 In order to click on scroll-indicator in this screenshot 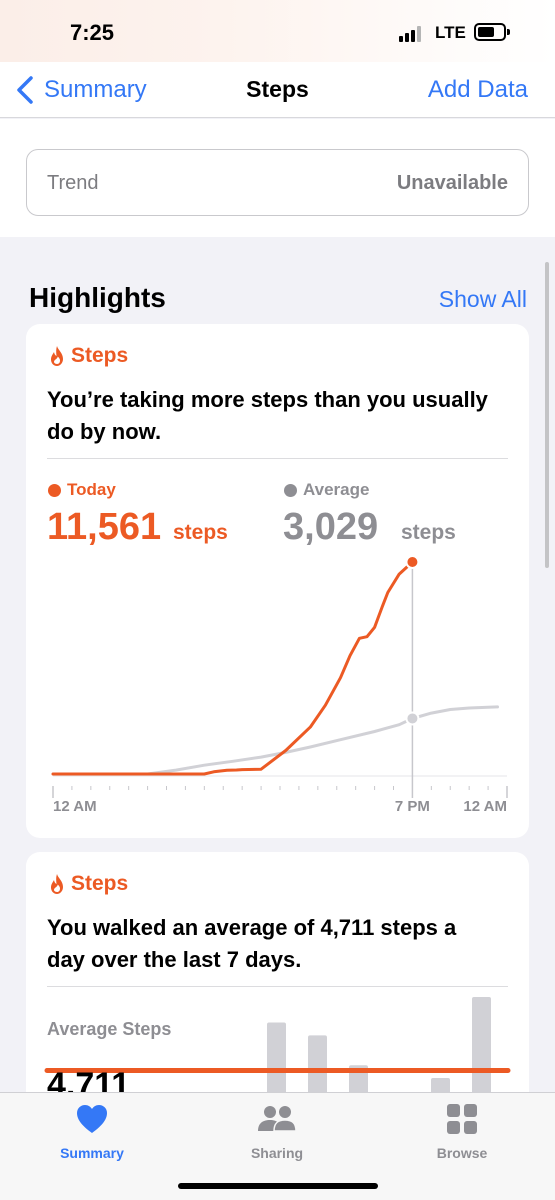, I will do `click(547, 415)`.